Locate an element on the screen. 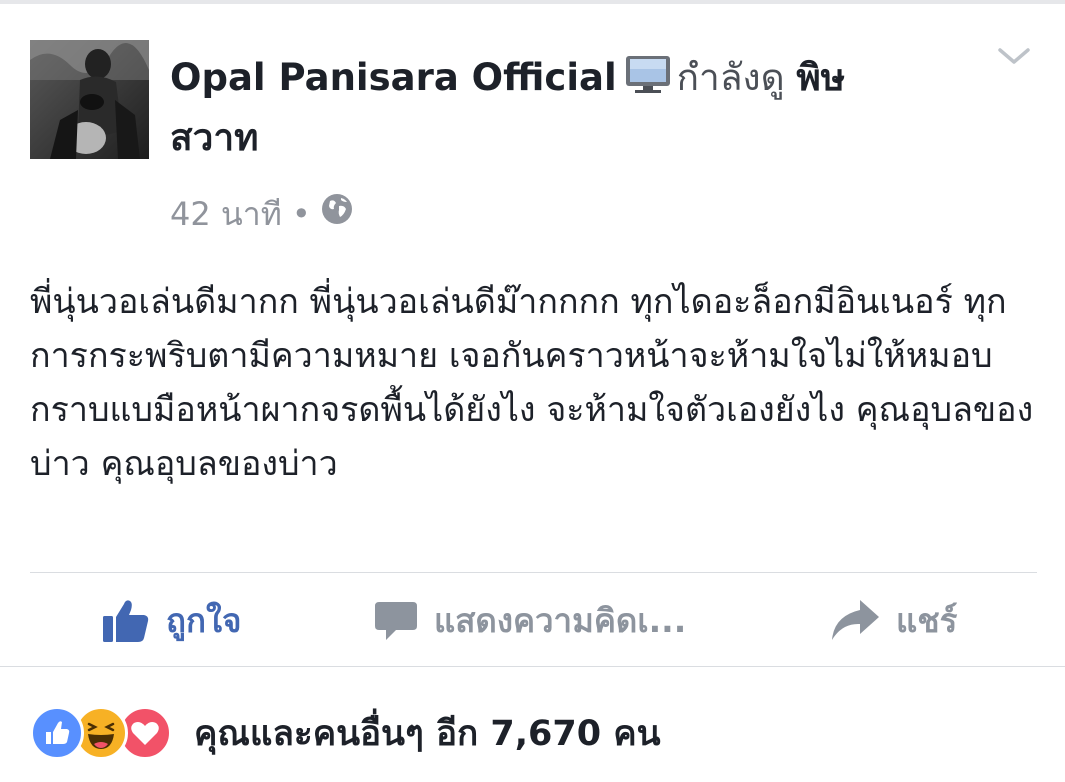  share-label: แชร์ is located at coordinates (927, 620).